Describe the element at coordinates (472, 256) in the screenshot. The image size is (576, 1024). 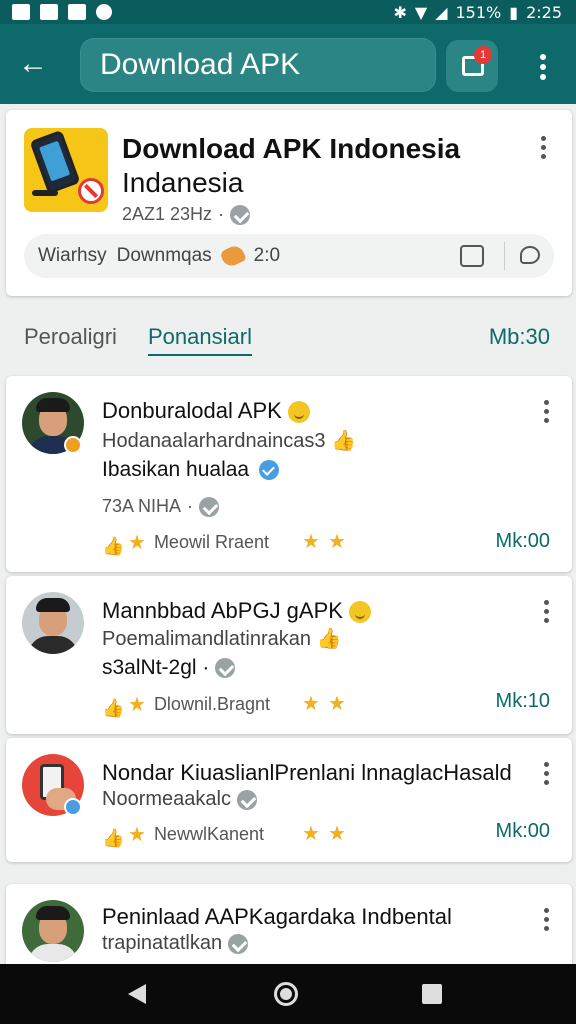
I see `calculator-icon` at that location.